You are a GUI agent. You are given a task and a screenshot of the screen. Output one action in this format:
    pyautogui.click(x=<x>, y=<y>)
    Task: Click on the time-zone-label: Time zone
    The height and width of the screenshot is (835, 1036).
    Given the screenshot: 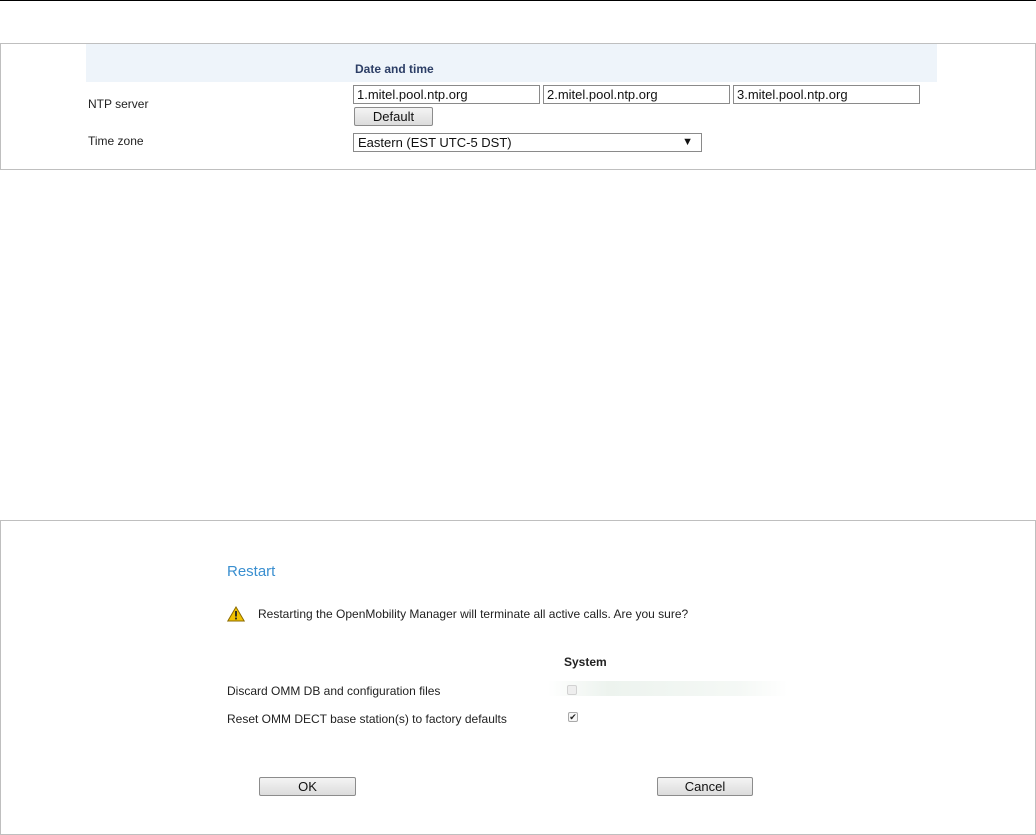 What is the action you would take?
    pyautogui.click(x=116, y=141)
    